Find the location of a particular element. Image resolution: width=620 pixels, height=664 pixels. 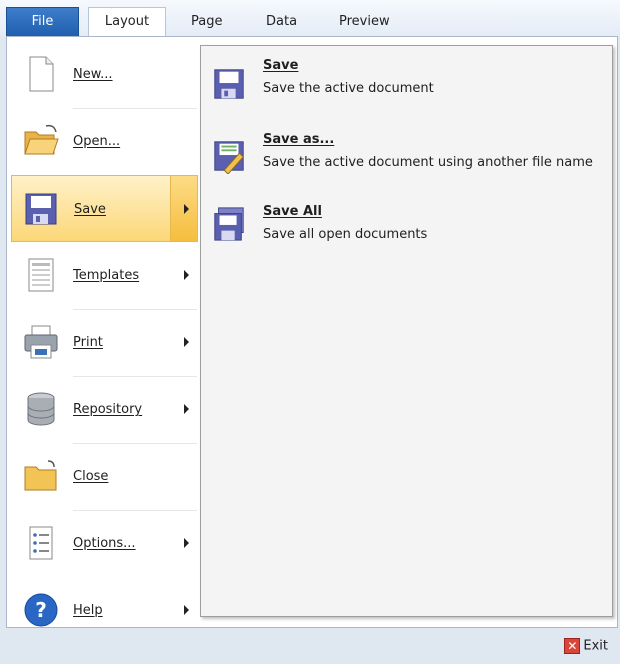

bottom-bar: ✕ Exit is located at coordinates (310, 646).